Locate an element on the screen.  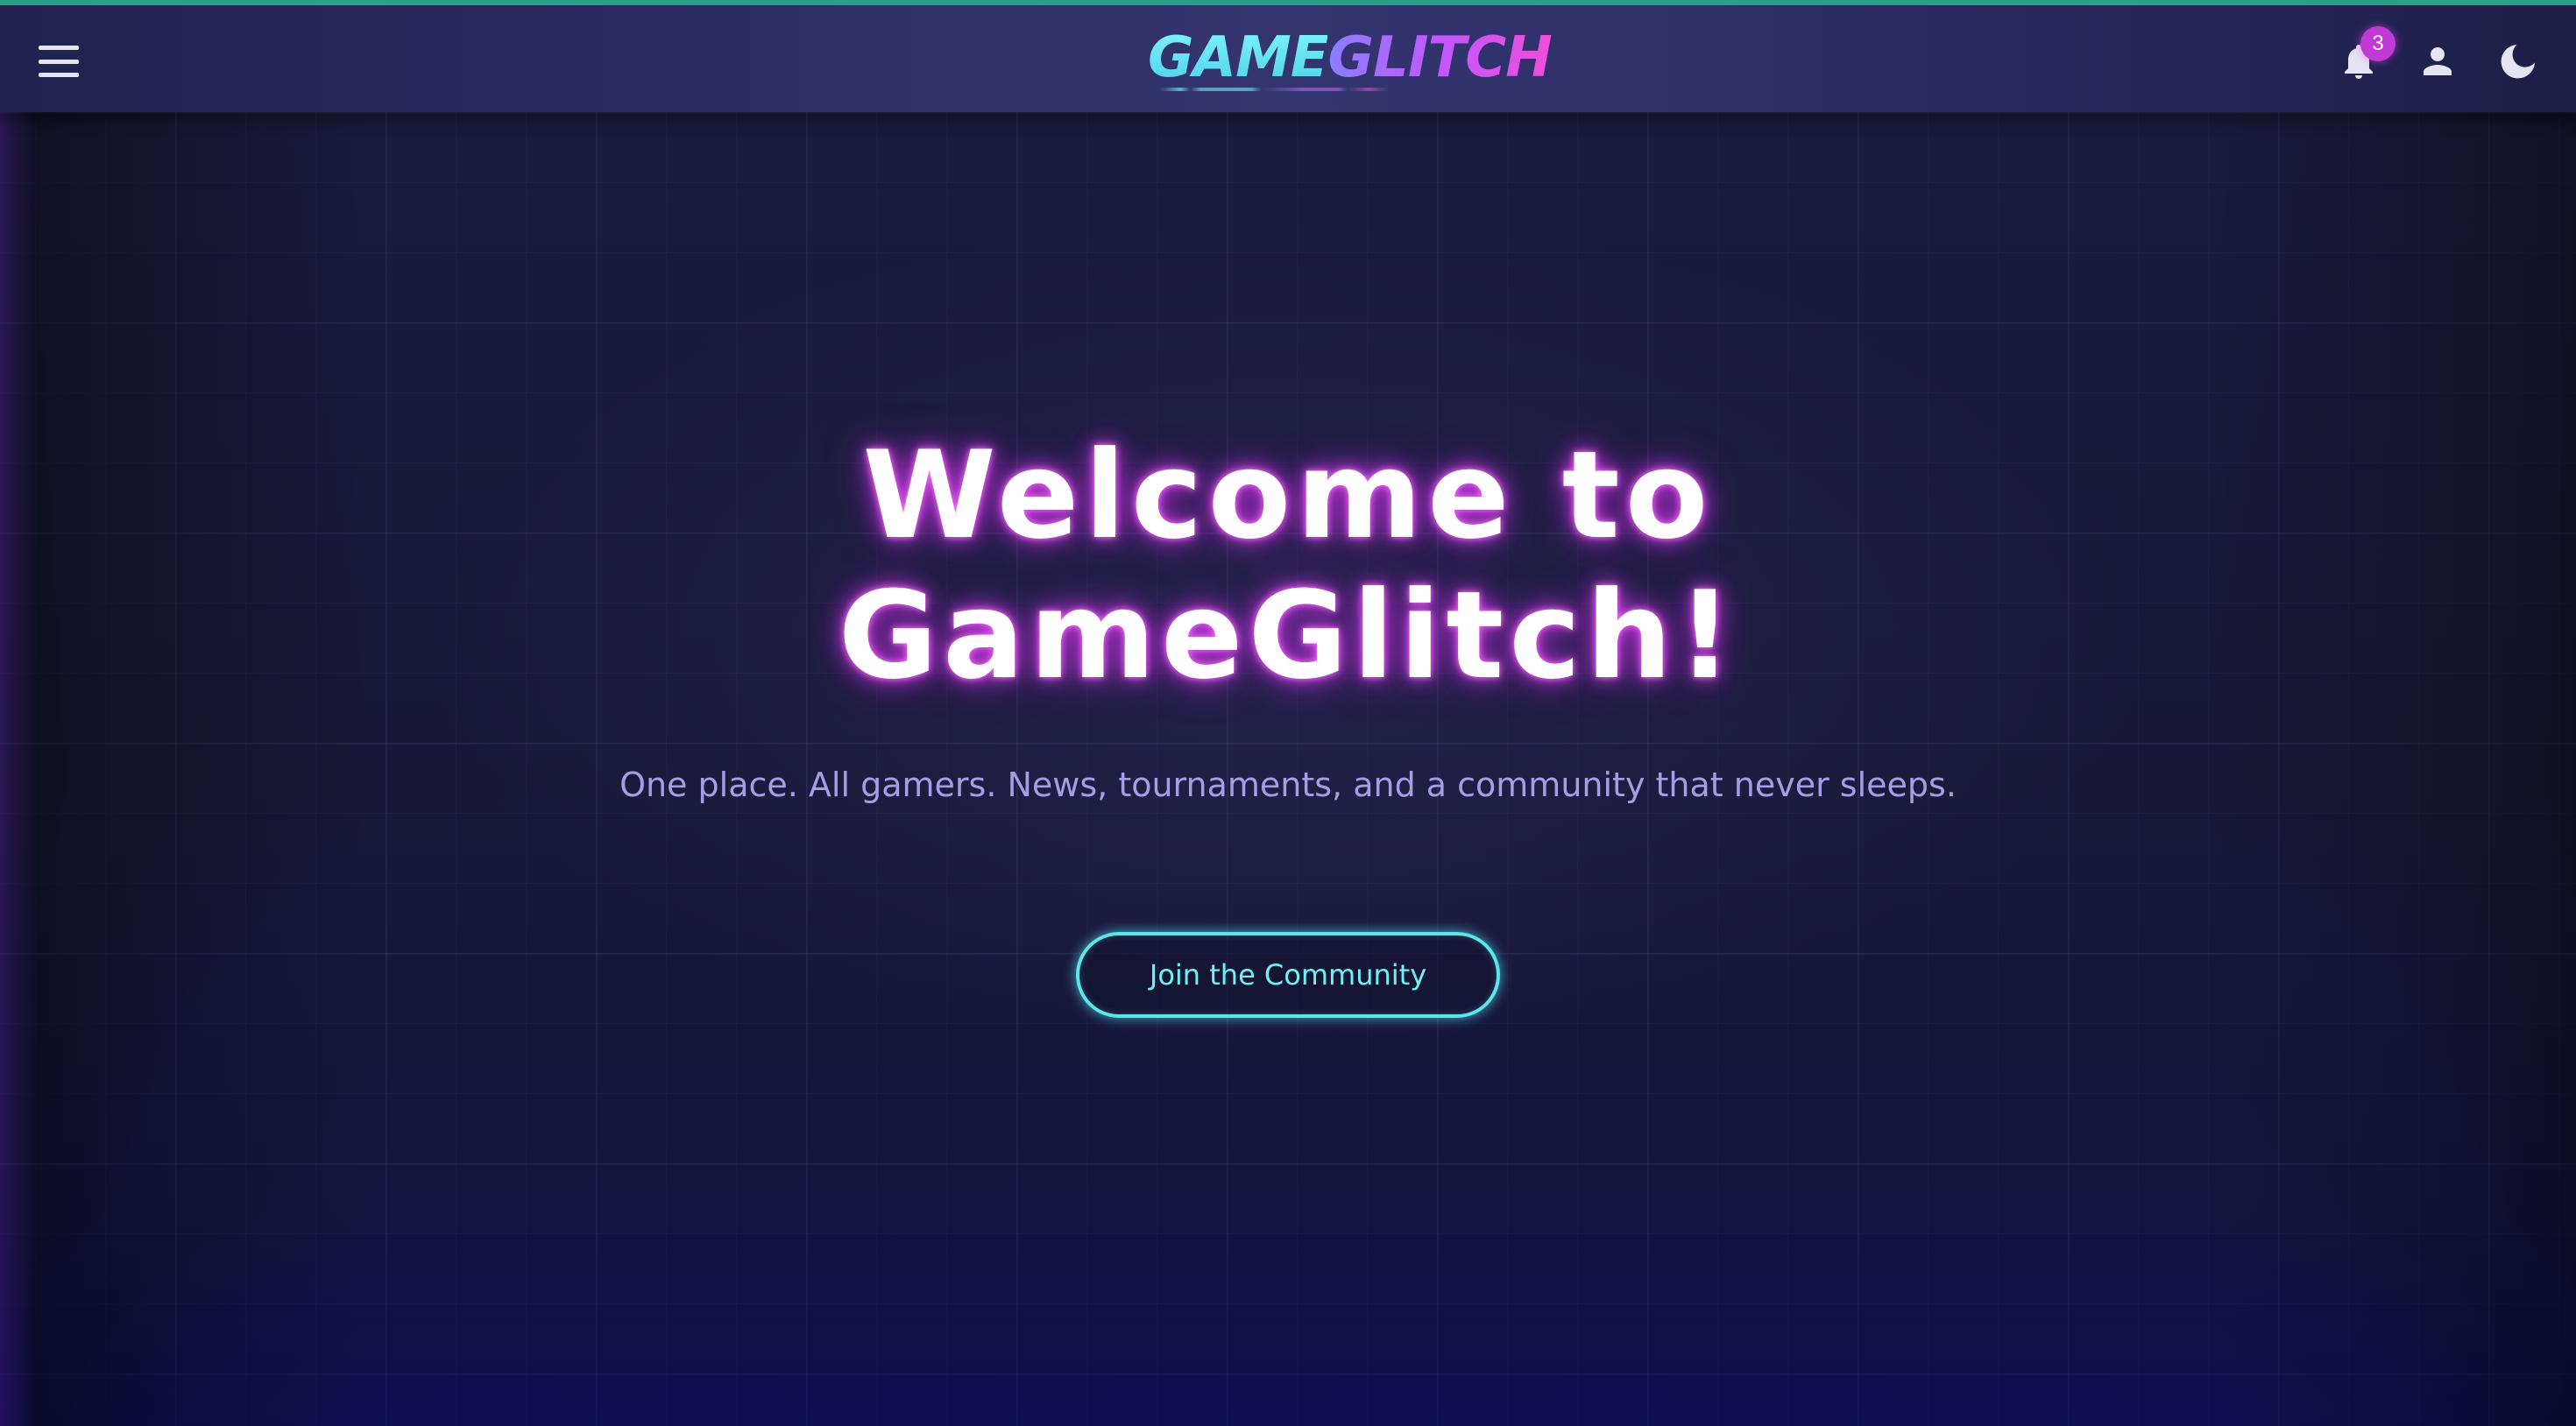
user-icon is located at coordinates (2438, 61).